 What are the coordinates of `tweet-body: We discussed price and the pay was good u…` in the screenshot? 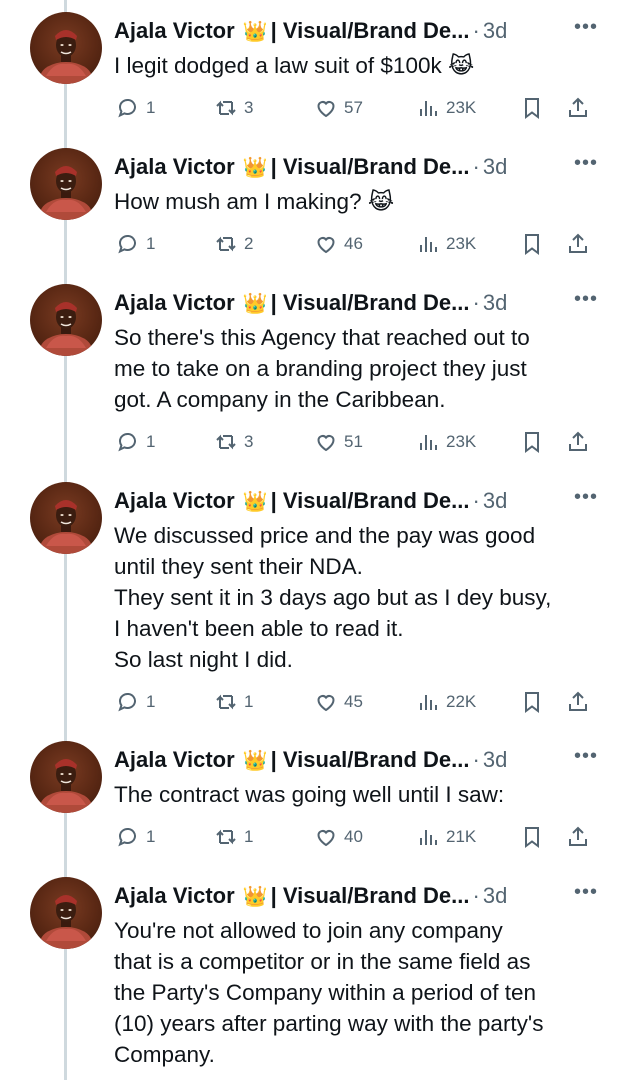 It's located at (353, 597).